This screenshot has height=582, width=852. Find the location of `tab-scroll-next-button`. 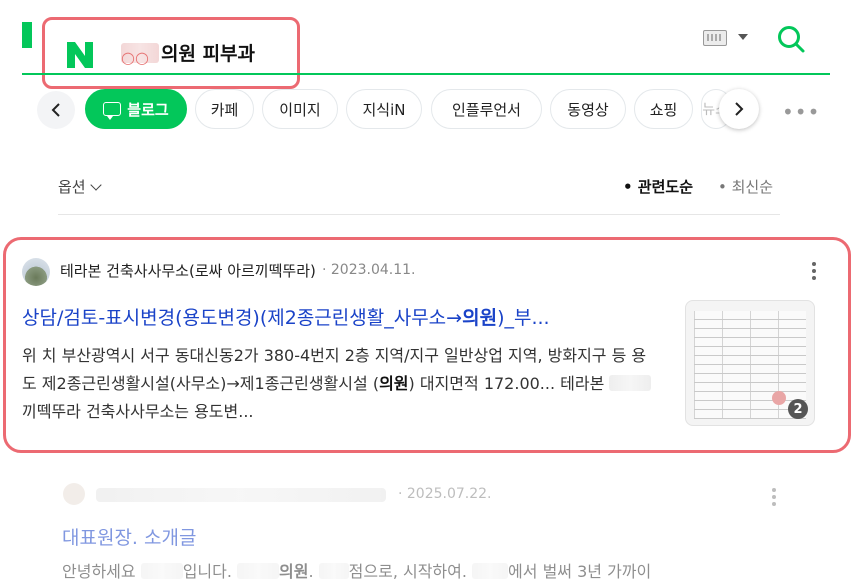

tab-scroll-next-button is located at coordinates (739, 109).